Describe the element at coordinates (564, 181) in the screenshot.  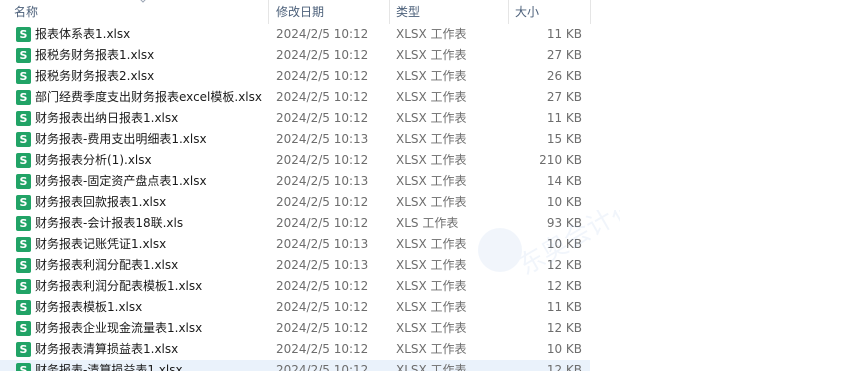
I see `file-size: 14 KB` at that location.